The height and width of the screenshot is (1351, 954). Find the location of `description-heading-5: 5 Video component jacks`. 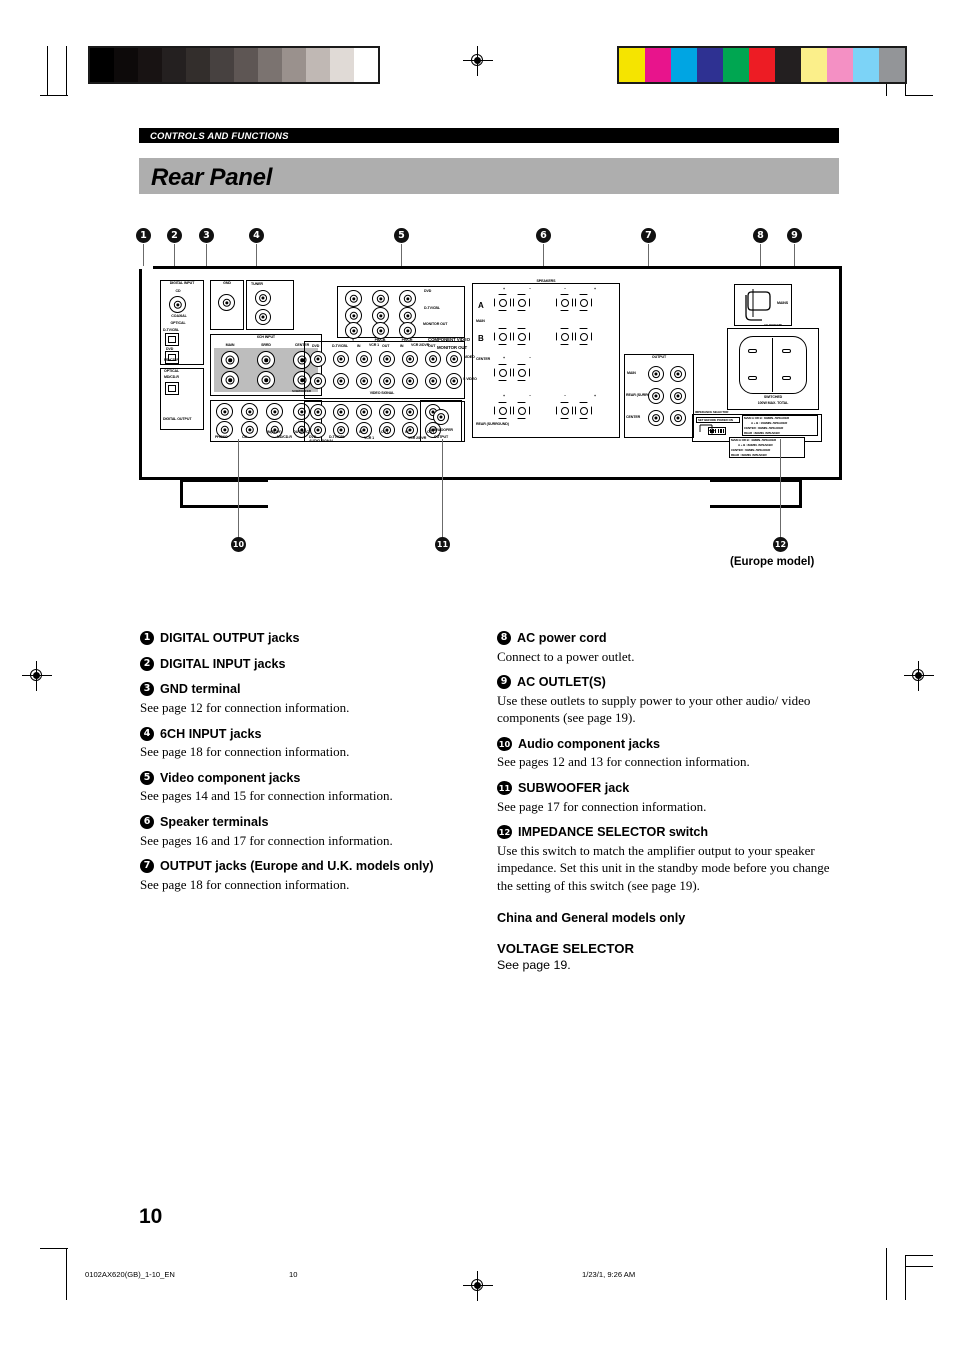

description-heading-5: 5 Video component jacks is located at coordinates (312, 778).